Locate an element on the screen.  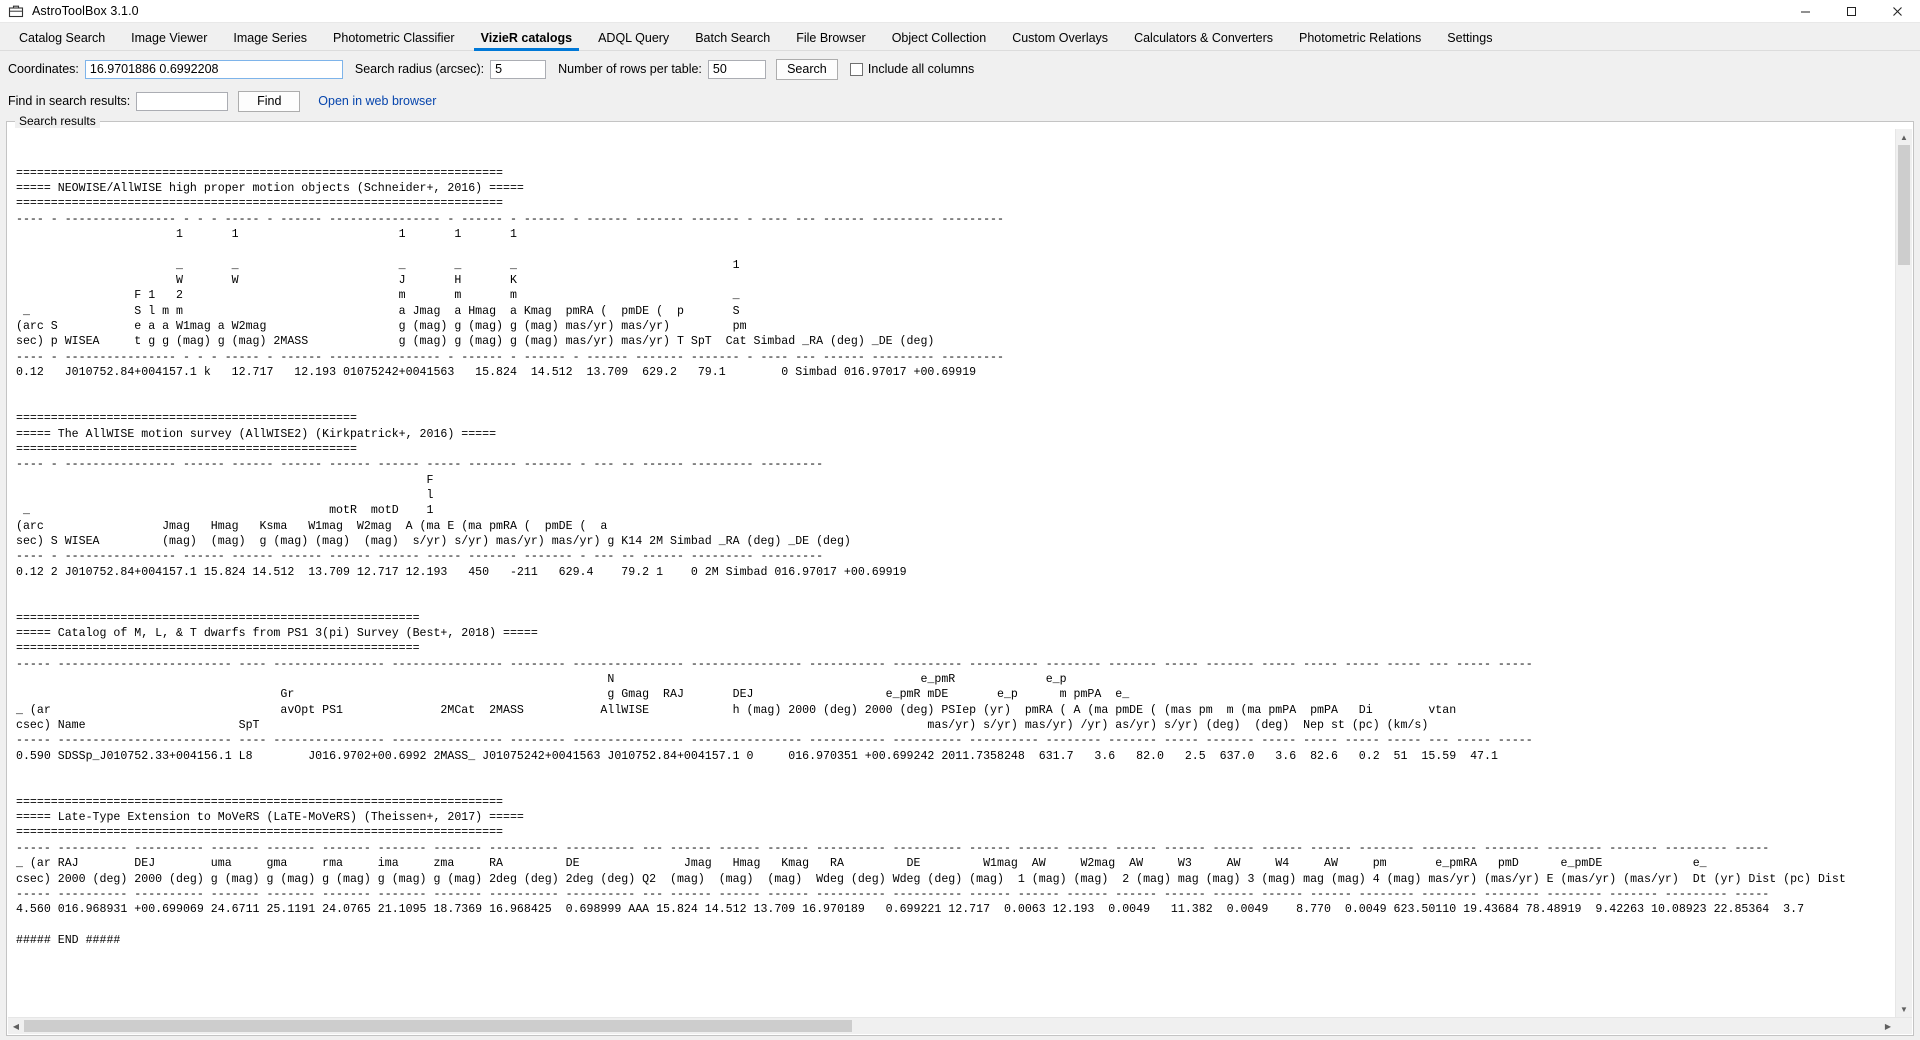
coordinates-input is located at coordinates (213, 69).